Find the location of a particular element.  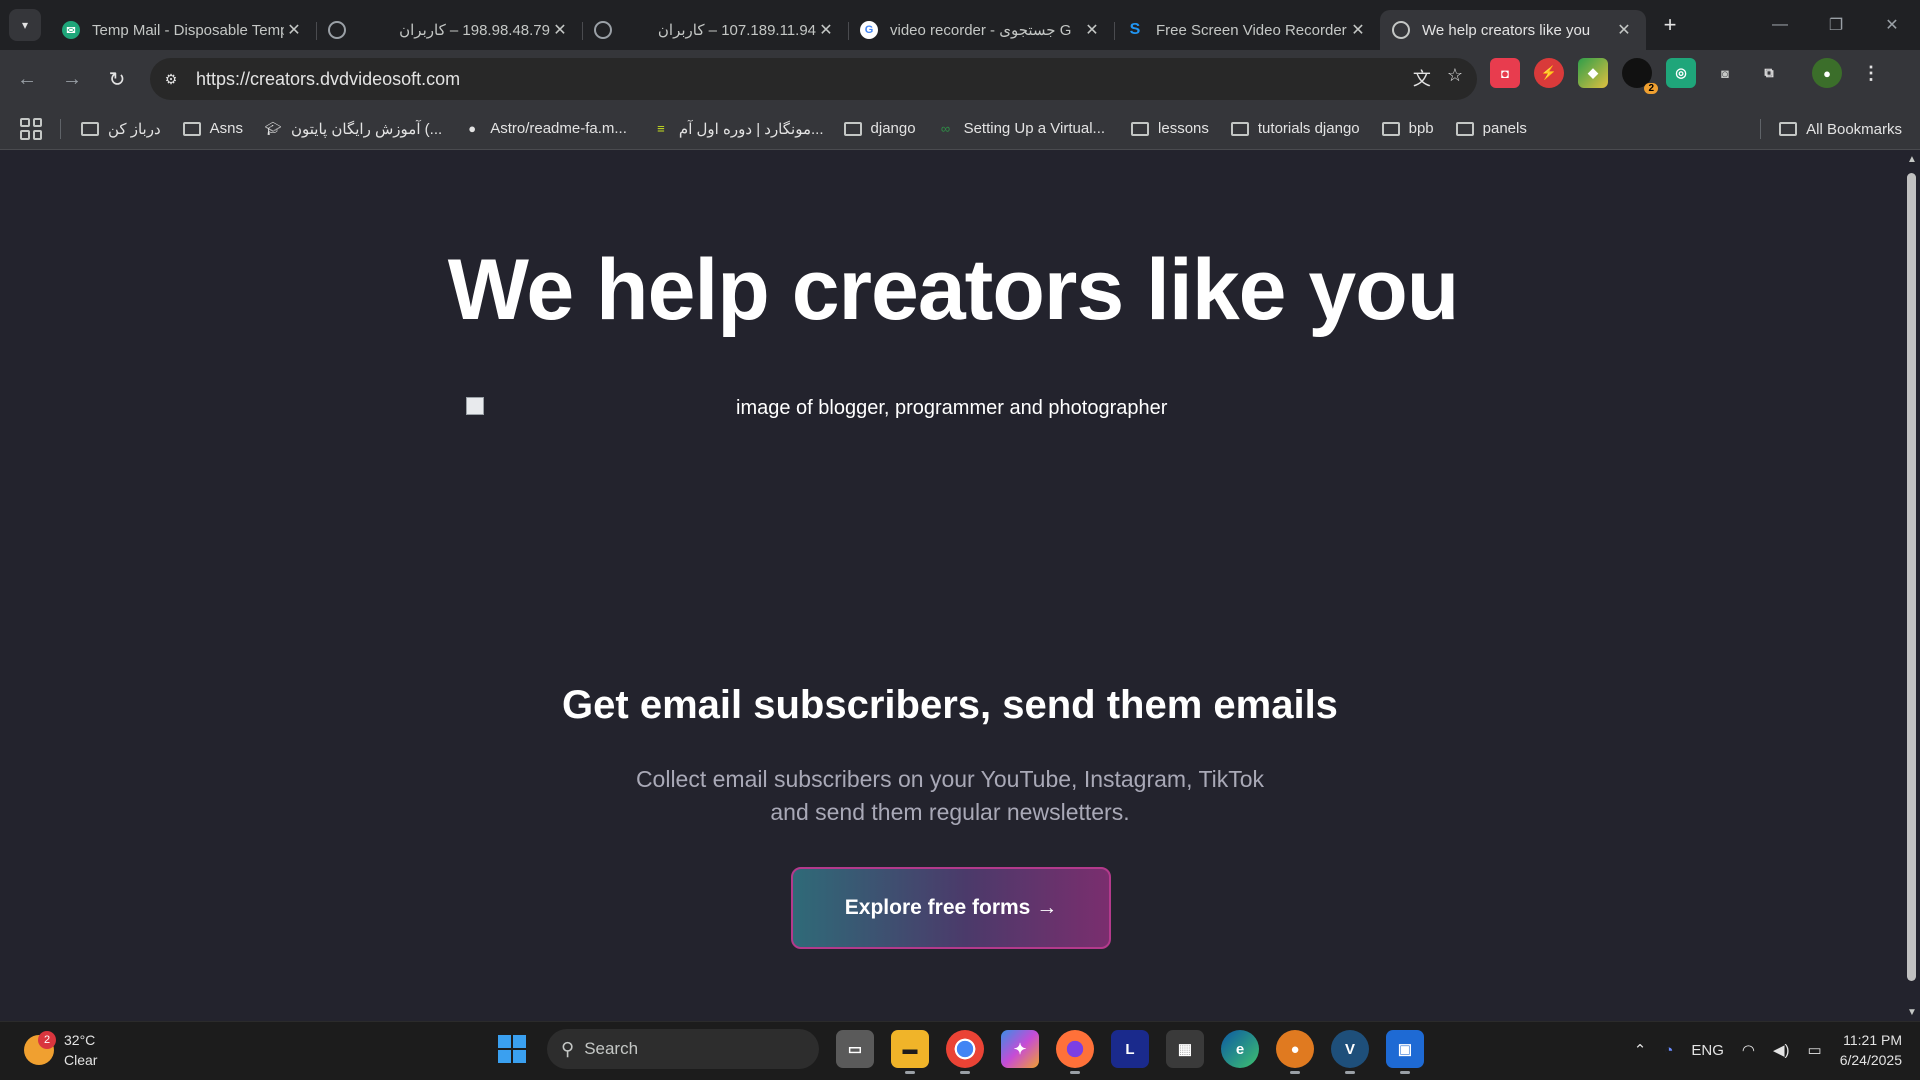

all-bookmarks-button: All Bookmarks is located at coordinates (1831, 129).